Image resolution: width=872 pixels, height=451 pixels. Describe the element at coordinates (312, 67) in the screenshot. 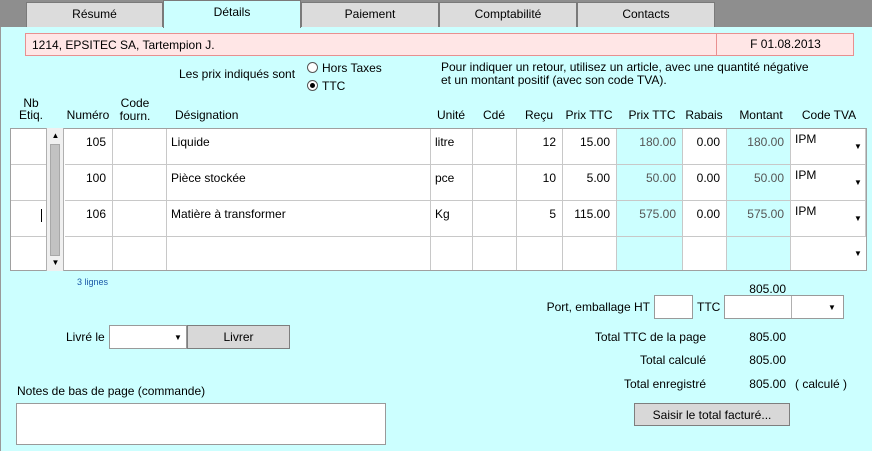

I see `radio-circle` at that location.